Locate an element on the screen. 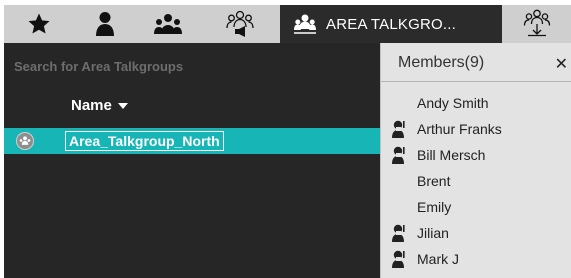  group-download-icon is located at coordinates (536, 23).